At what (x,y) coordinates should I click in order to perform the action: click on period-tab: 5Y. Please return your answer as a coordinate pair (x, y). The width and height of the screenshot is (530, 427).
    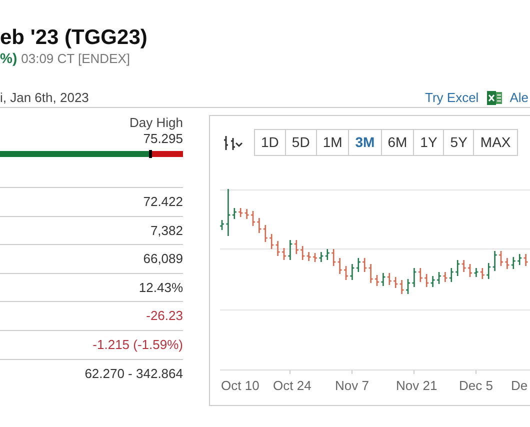
    Looking at the image, I should click on (458, 142).